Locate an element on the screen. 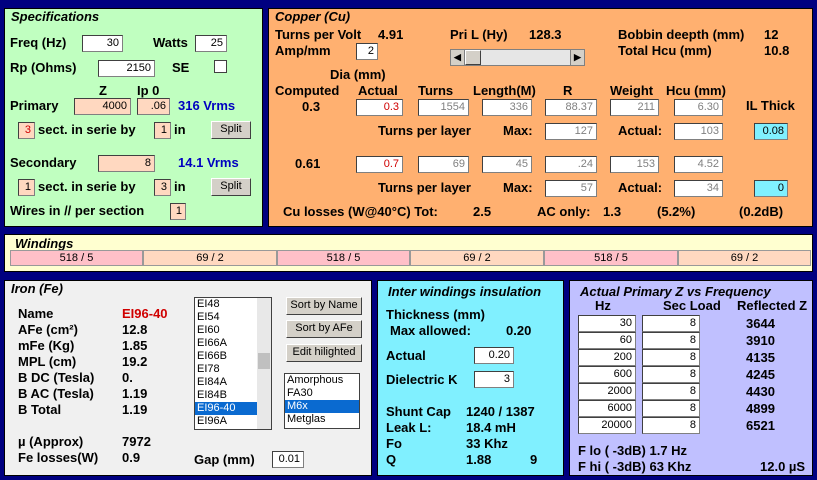 The width and height of the screenshot is (817, 480). primary-sections-input: 3 is located at coordinates (26, 130).